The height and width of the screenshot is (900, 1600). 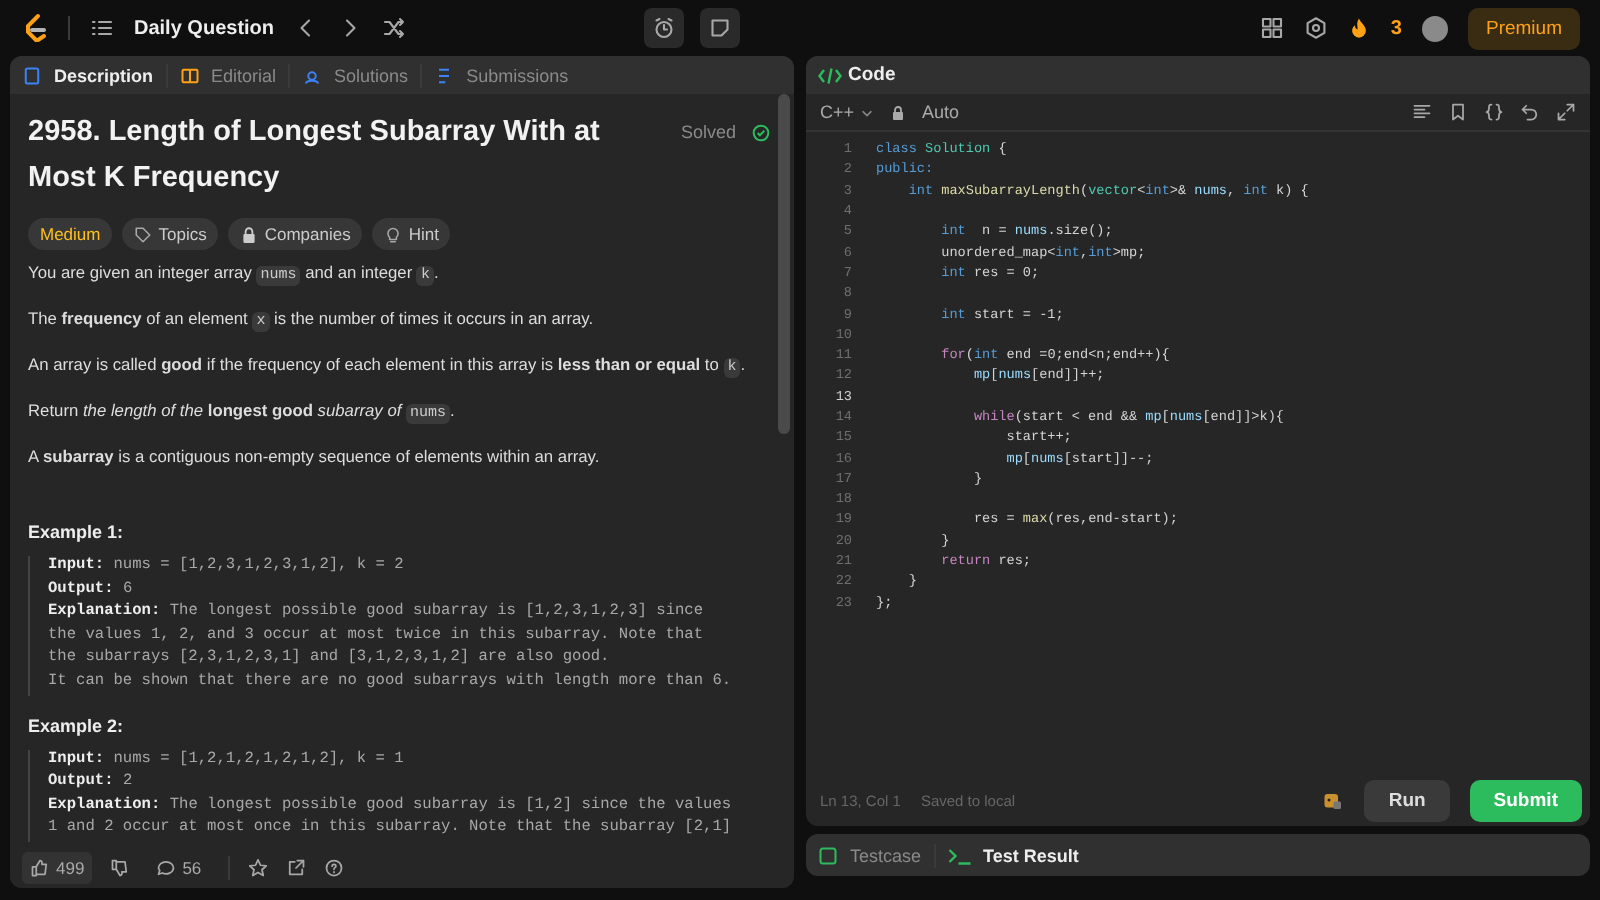 What do you see at coordinates (179, 868) in the screenshot?
I see `comments-button: 56` at bounding box center [179, 868].